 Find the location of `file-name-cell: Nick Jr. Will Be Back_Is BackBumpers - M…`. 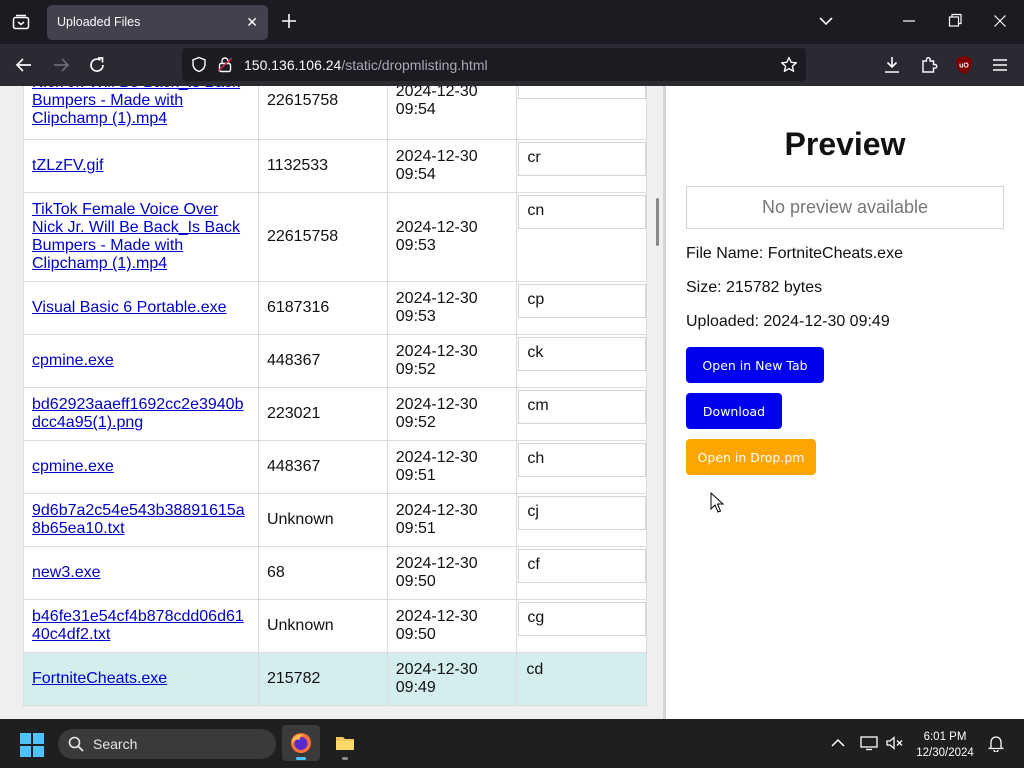

file-name-cell: Nick Jr. Will Be Back_Is BackBumpers - M… is located at coordinates (141, 113).